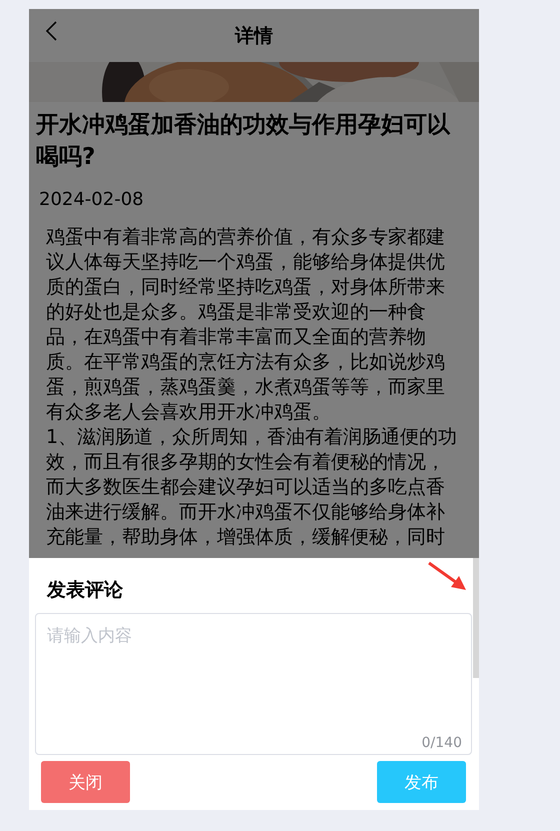  Describe the element at coordinates (51, 30) in the screenshot. I see `back-icon` at that location.